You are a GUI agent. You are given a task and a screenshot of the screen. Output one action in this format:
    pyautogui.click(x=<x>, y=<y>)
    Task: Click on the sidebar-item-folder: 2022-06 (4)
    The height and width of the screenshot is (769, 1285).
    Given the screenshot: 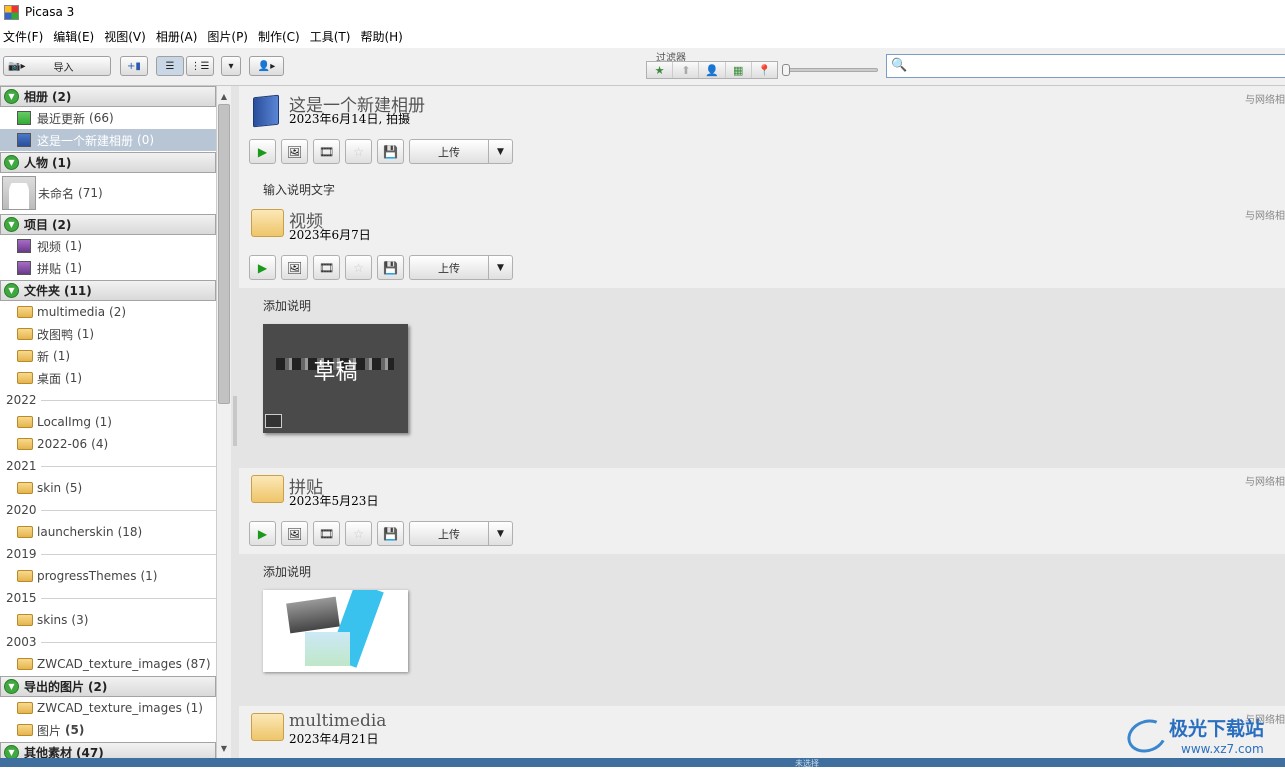 What is the action you would take?
    pyautogui.click(x=108, y=444)
    